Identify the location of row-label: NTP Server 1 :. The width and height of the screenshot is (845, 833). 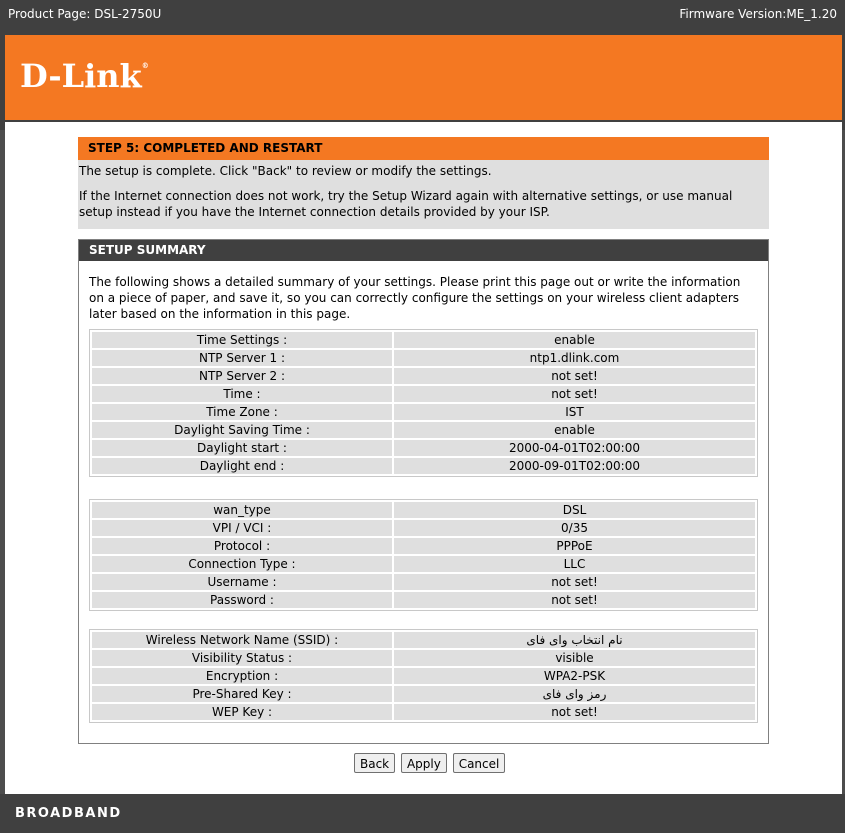
(242, 358).